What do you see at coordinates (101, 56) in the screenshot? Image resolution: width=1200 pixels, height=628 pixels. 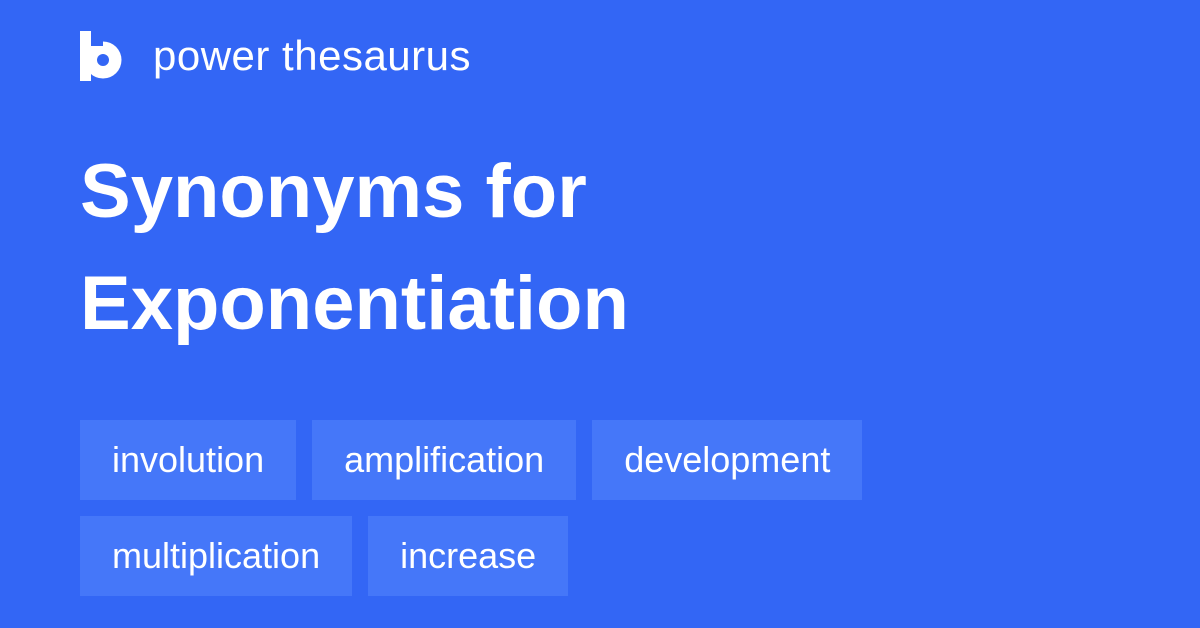 I see `power-thesaurus-logo-icon` at bounding box center [101, 56].